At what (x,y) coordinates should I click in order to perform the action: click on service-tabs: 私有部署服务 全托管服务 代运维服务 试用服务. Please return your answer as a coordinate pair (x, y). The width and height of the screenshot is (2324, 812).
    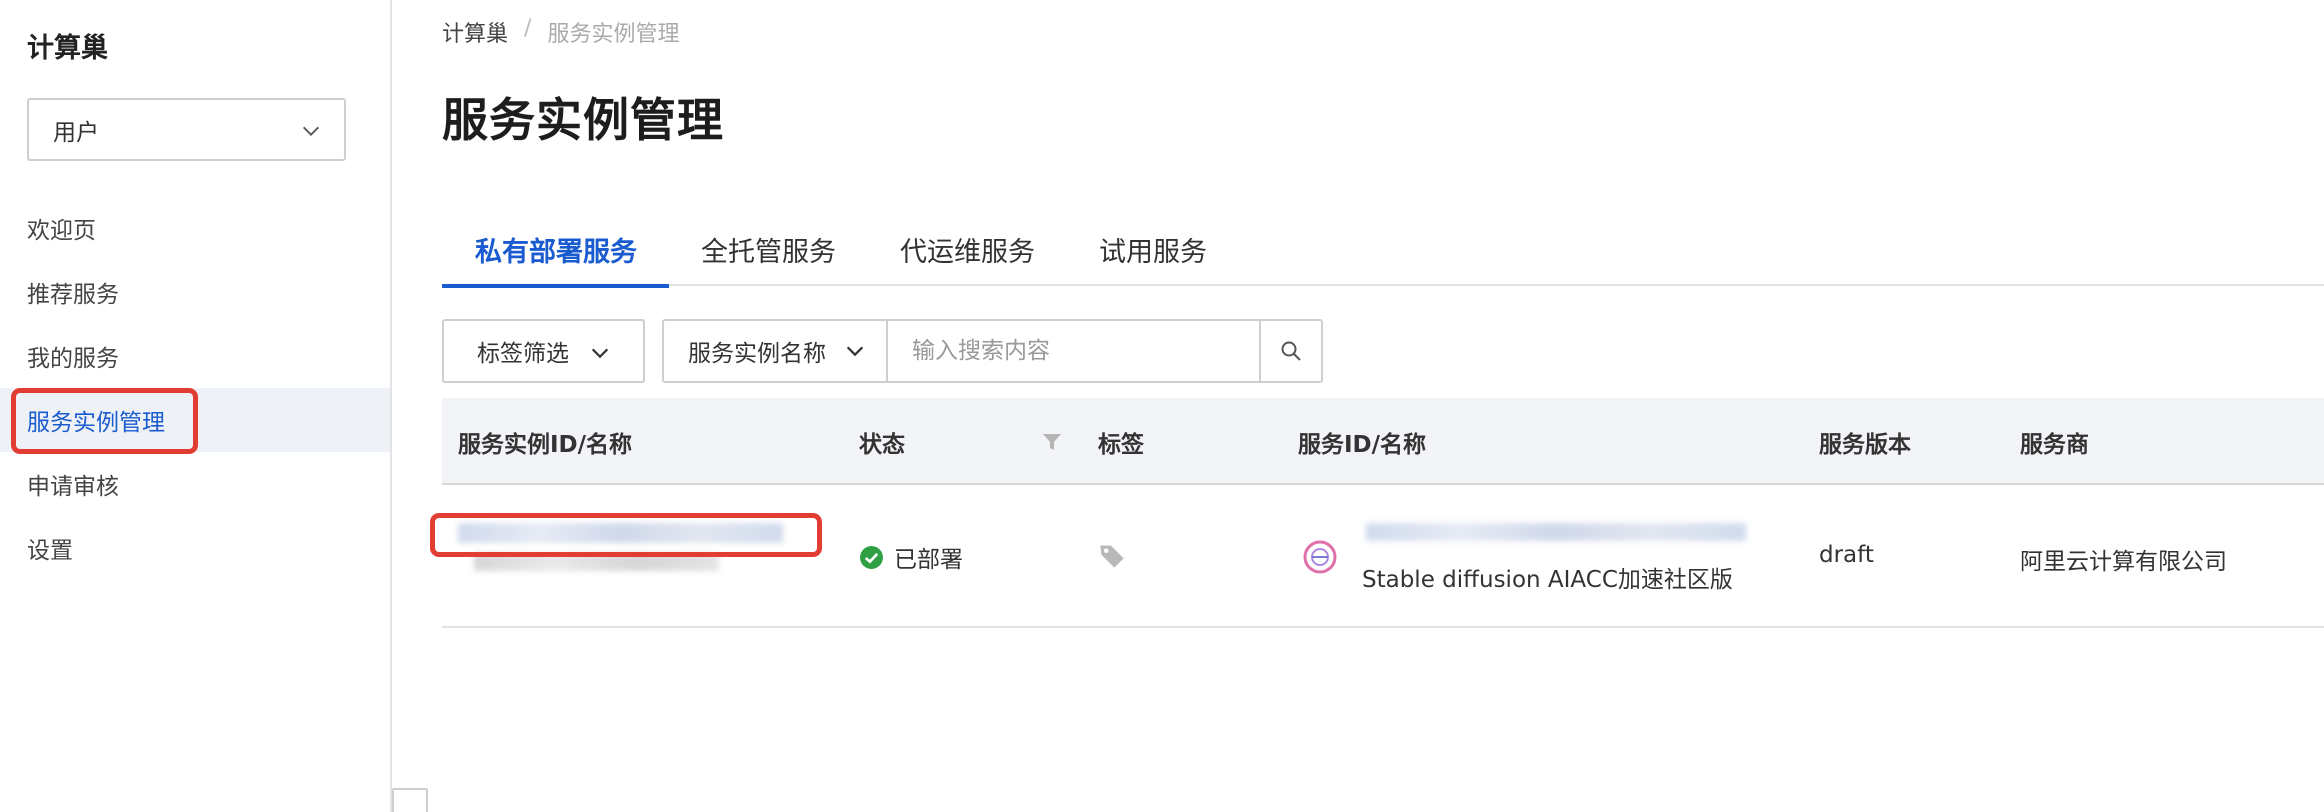
    Looking at the image, I should click on (1383, 250).